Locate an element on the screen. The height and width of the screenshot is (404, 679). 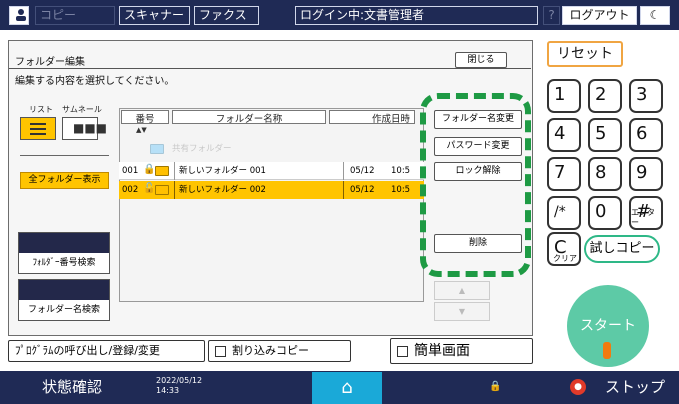
thumbnail-view-label: サムネール is located at coordinates (82, 109).